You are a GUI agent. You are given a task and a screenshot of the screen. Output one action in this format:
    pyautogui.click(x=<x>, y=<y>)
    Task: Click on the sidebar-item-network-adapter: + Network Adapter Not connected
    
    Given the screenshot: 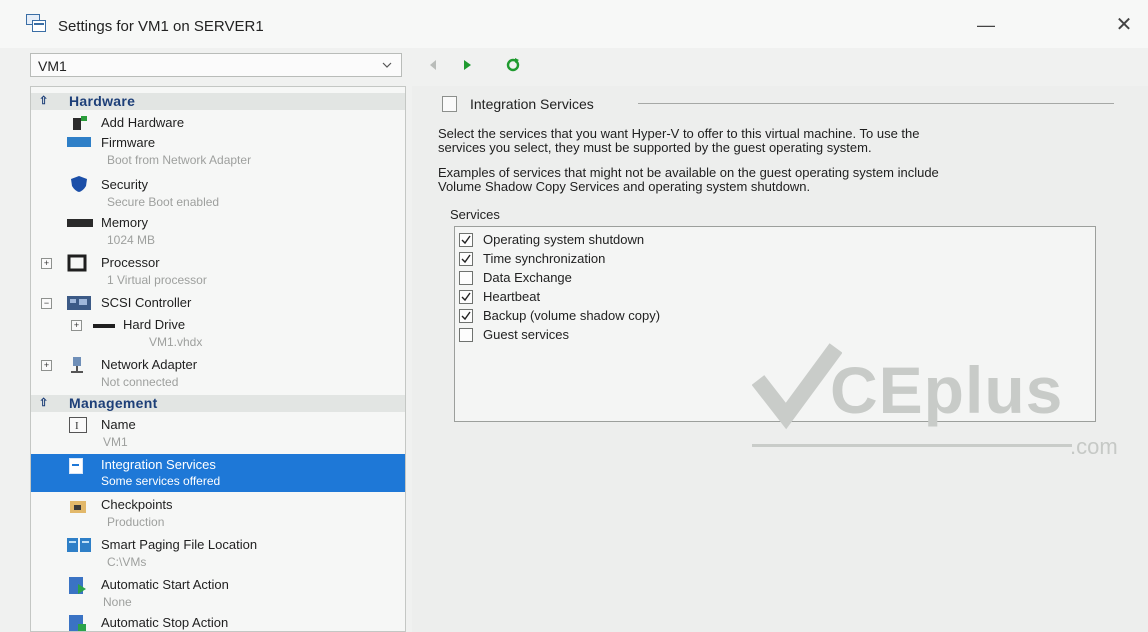 What is the action you would take?
    pyautogui.click(x=218, y=374)
    